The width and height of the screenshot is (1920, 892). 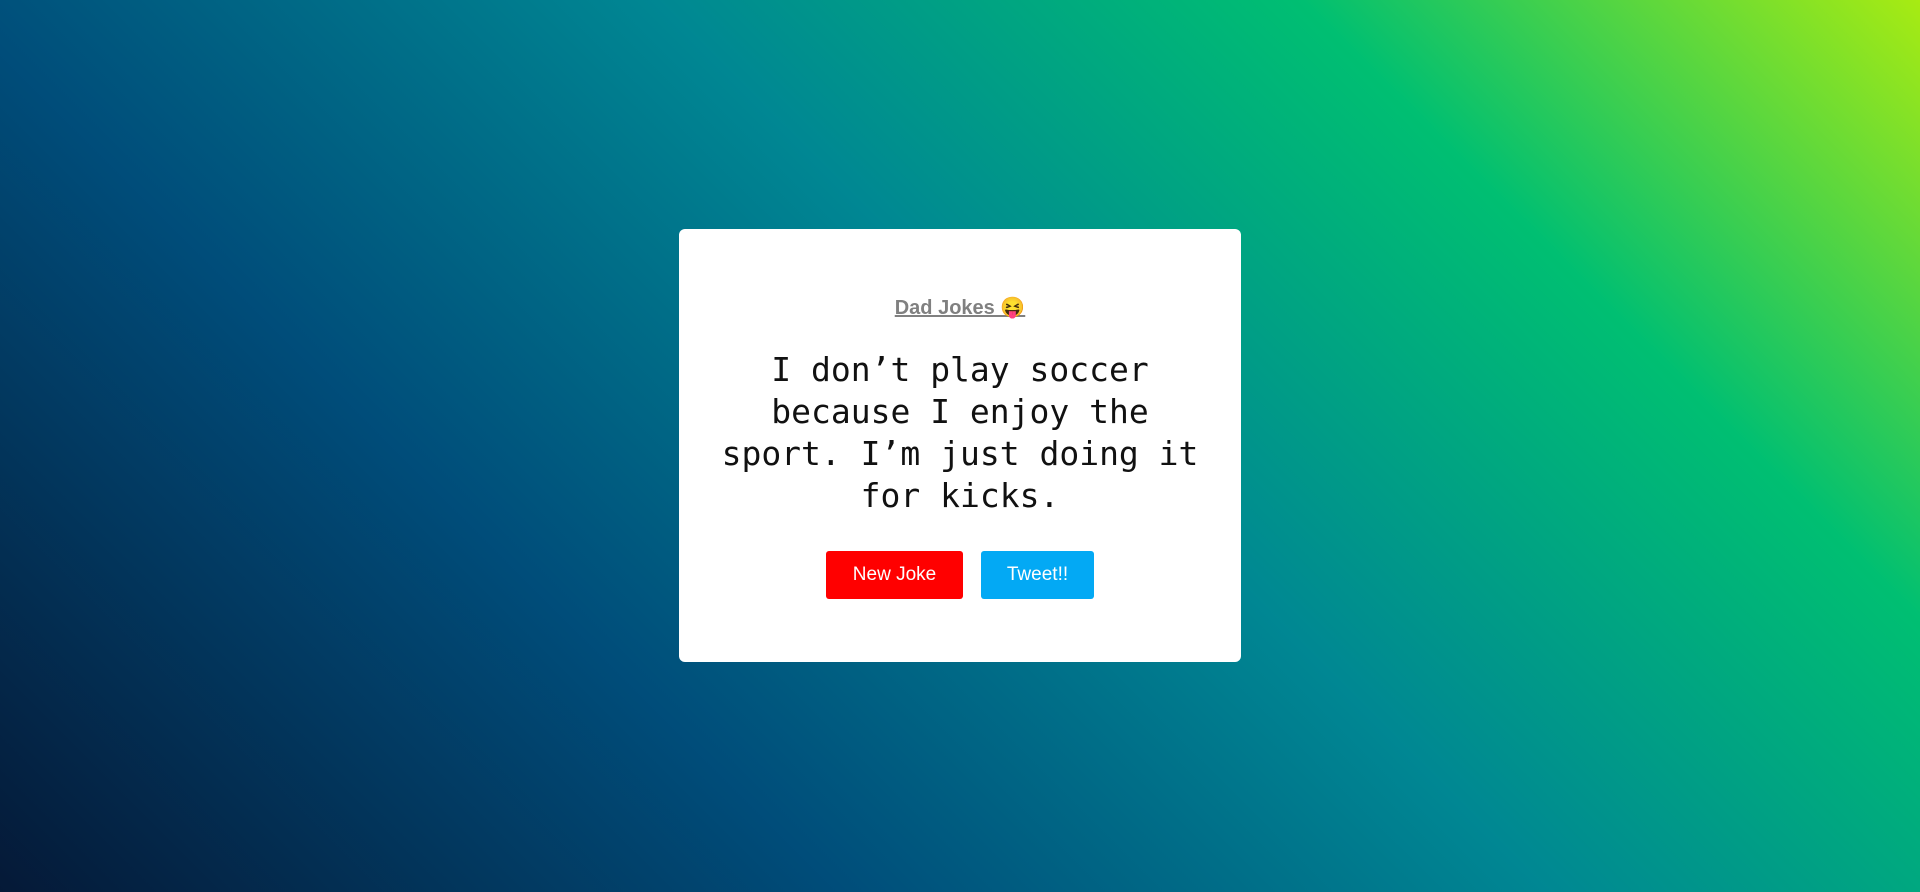 I want to click on page-title: Dad Jokes 😝, so click(x=960, y=308).